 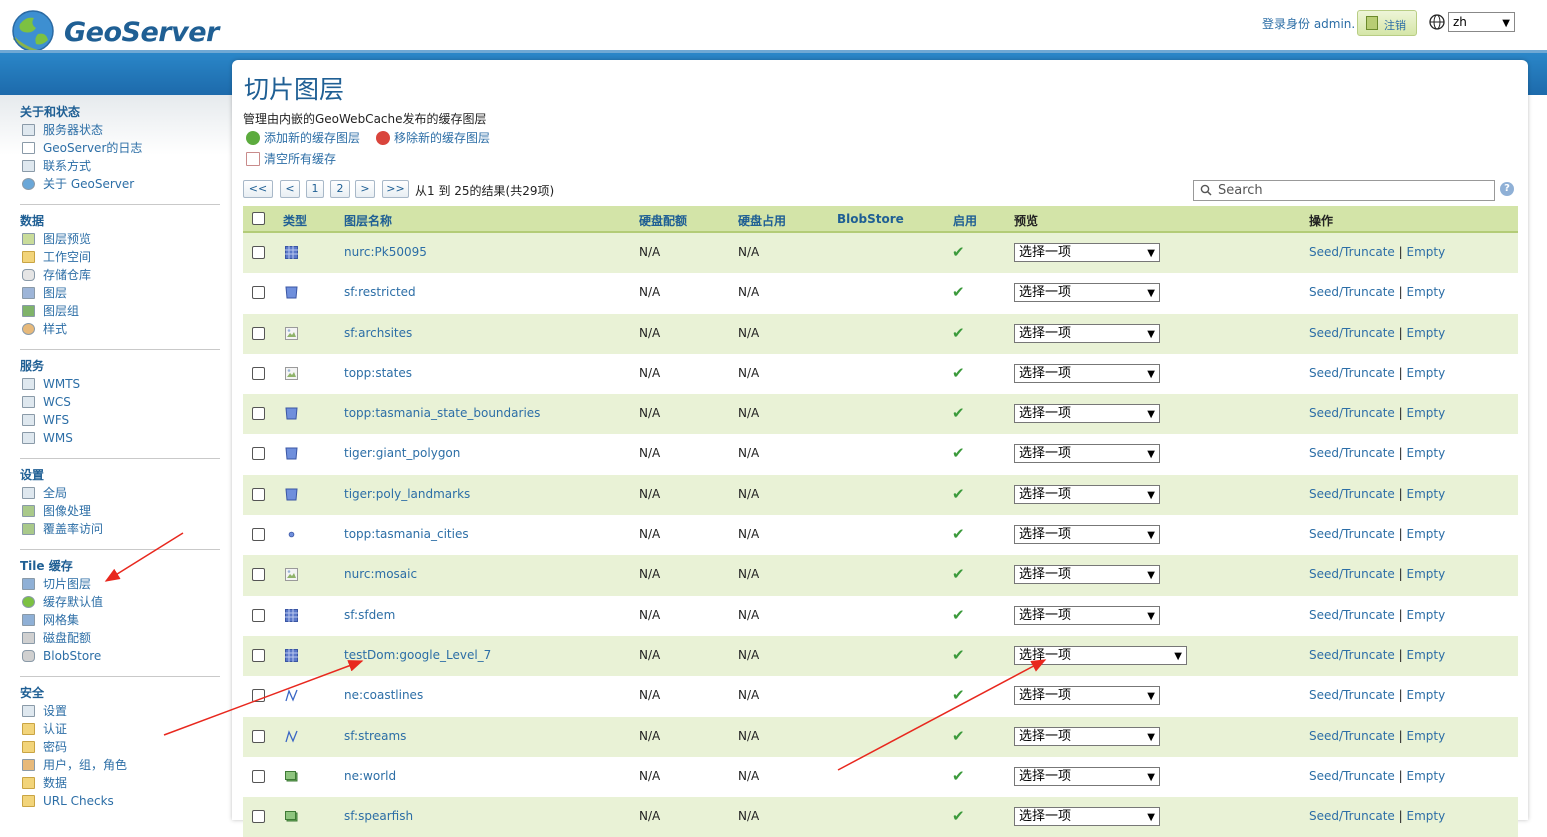 What do you see at coordinates (258, 218) in the screenshot?
I see `select-all-checkbox` at bounding box center [258, 218].